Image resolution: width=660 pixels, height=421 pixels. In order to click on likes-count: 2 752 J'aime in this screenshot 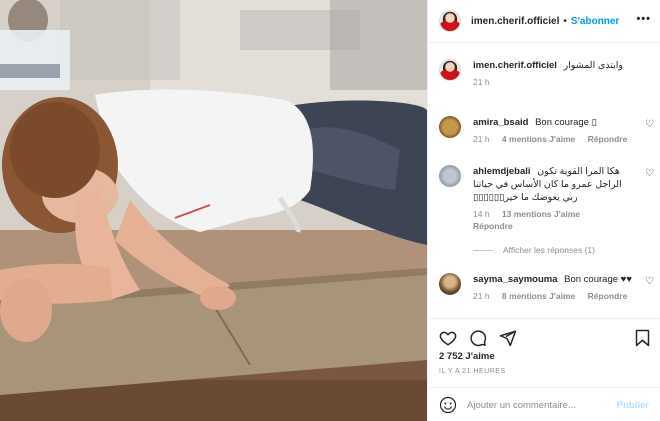, I will do `click(467, 356)`.